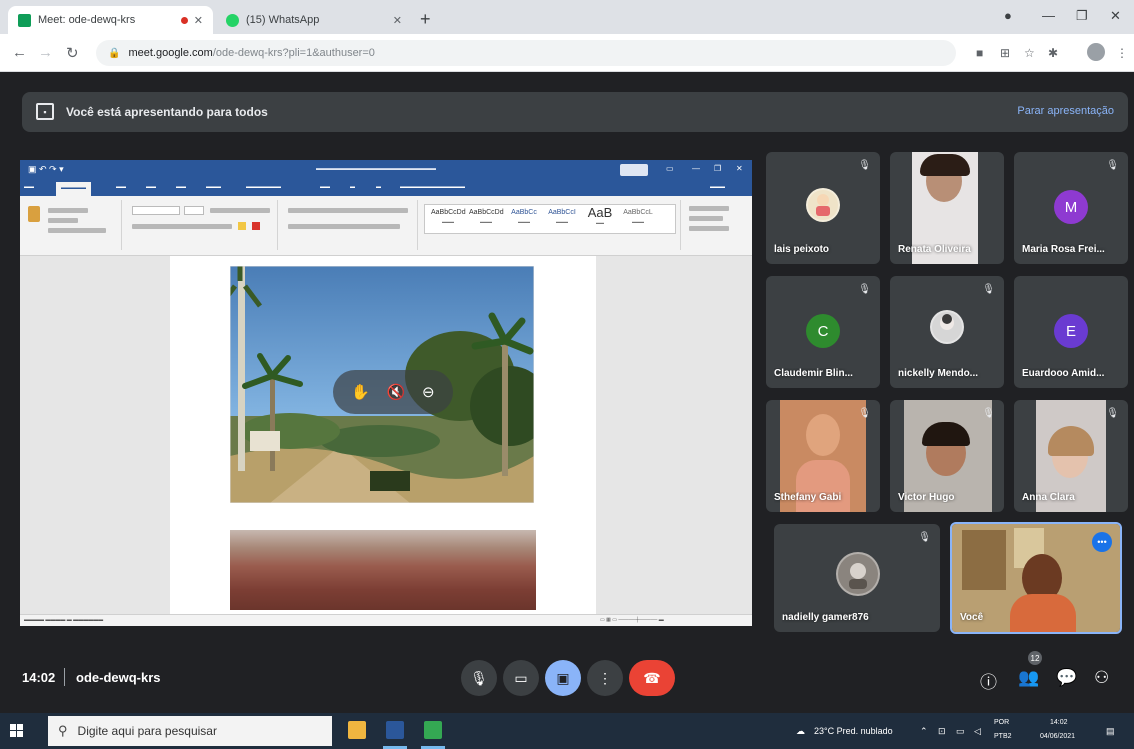  What do you see at coordinates (800, 731) in the screenshot?
I see `weather-icon: ☁` at bounding box center [800, 731].